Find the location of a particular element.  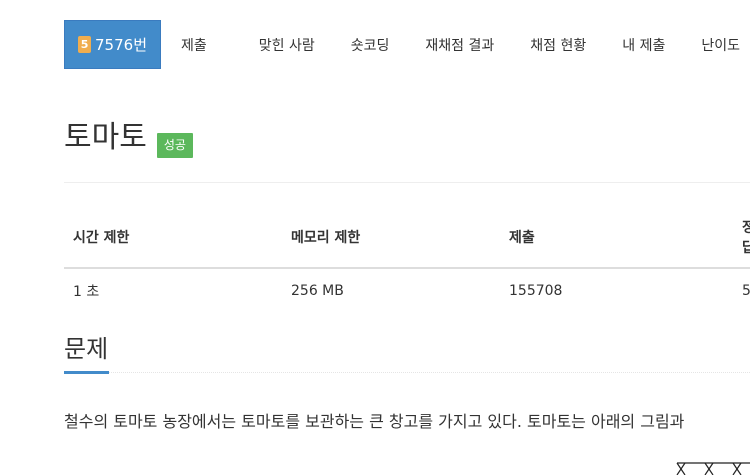

nav-tab-problem: 5 7576번 is located at coordinates (113, 44).